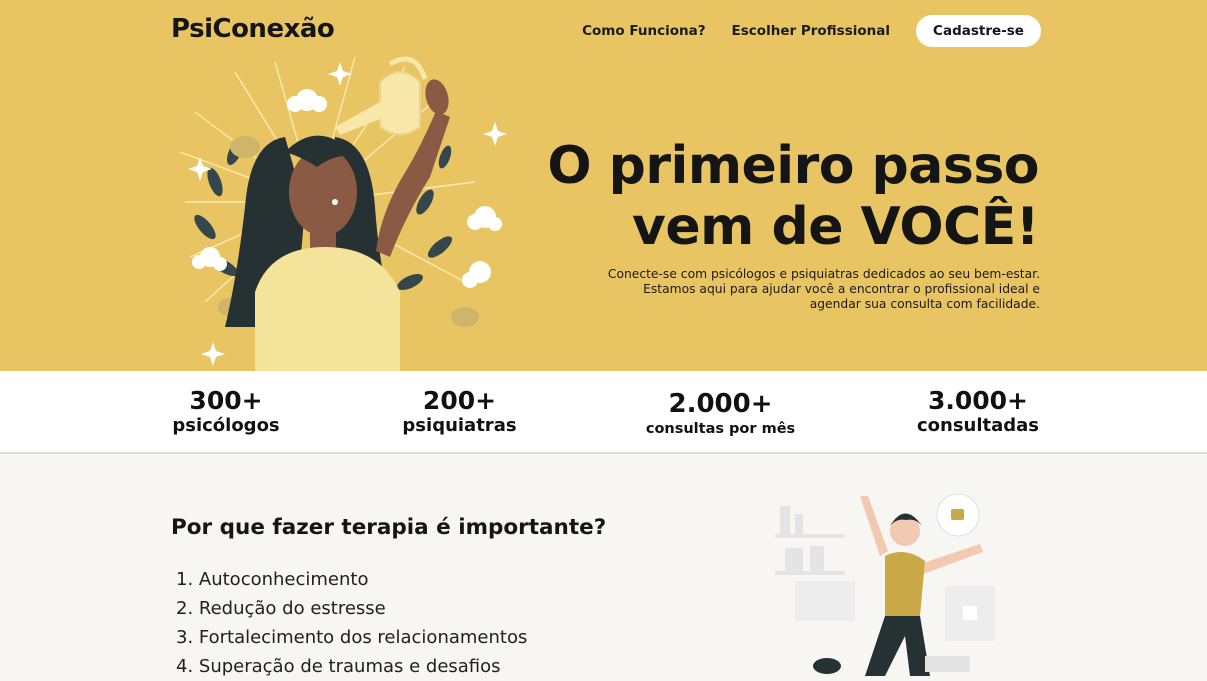 The width and height of the screenshot is (1207, 681). What do you see at coordinates (226, 400) in the screenshot?
I see `stat-value: 300+` at bounding box center [226, 400].